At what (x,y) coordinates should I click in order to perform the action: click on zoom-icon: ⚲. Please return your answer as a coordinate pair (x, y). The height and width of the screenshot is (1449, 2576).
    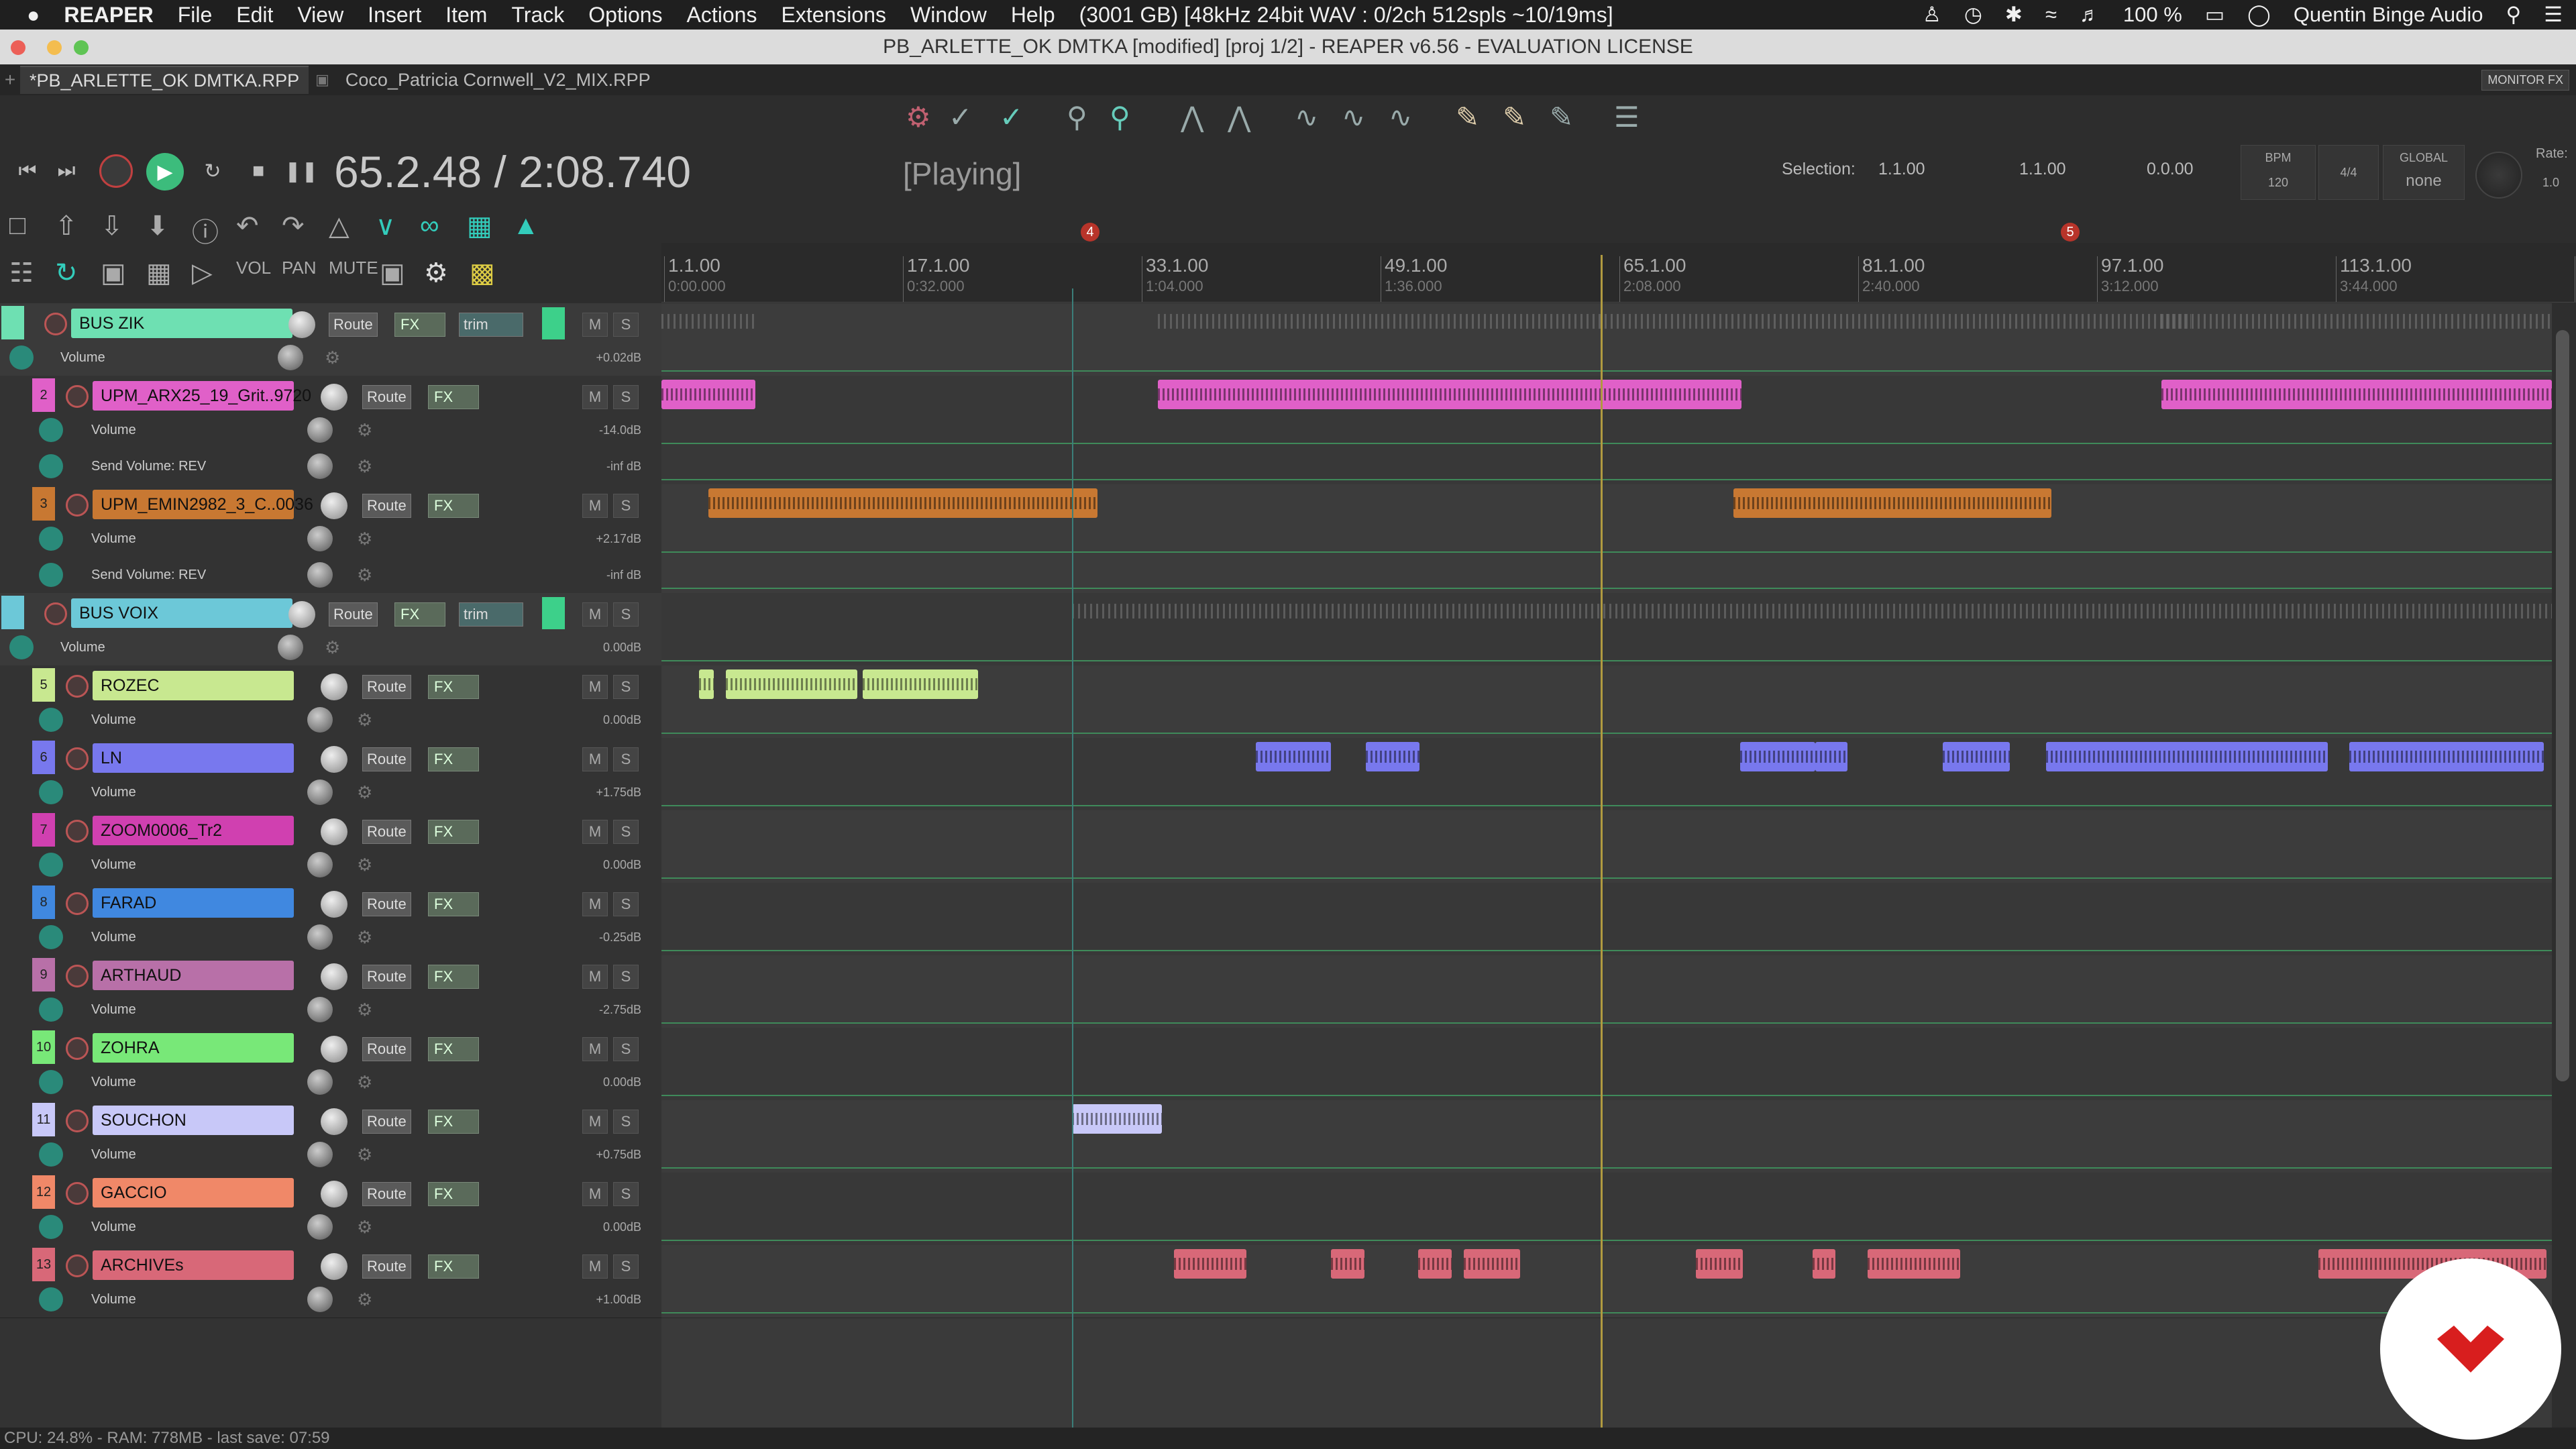
    Looking at the image, I should click on (1077, 117).